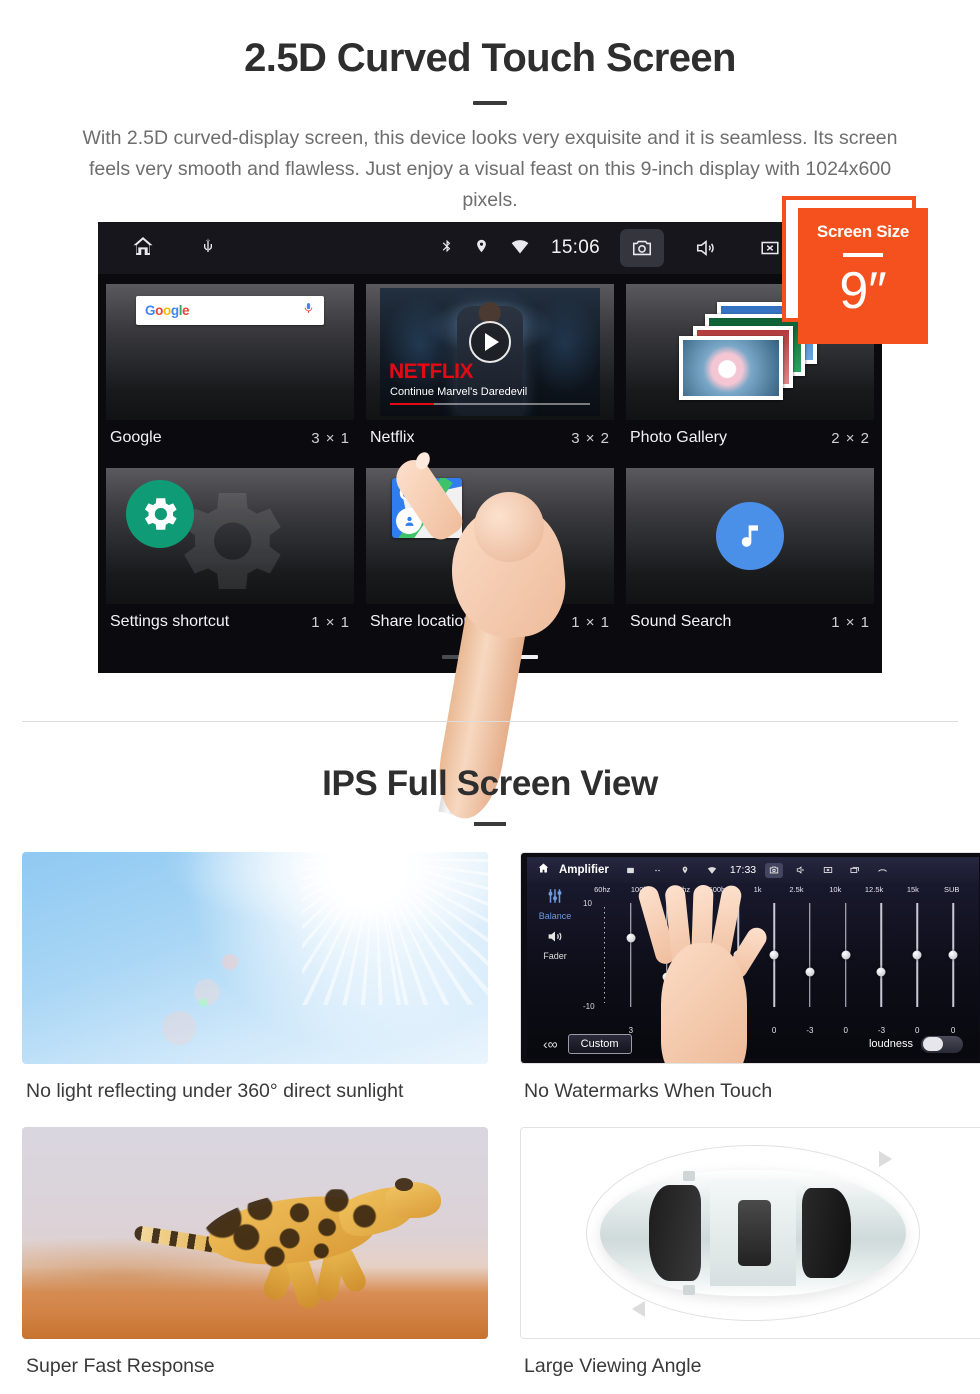 This screenshot has height=1394, width=980. Describe the element at coordinates (731, 368) in the screenshot. I see `photo-frame` at that location.